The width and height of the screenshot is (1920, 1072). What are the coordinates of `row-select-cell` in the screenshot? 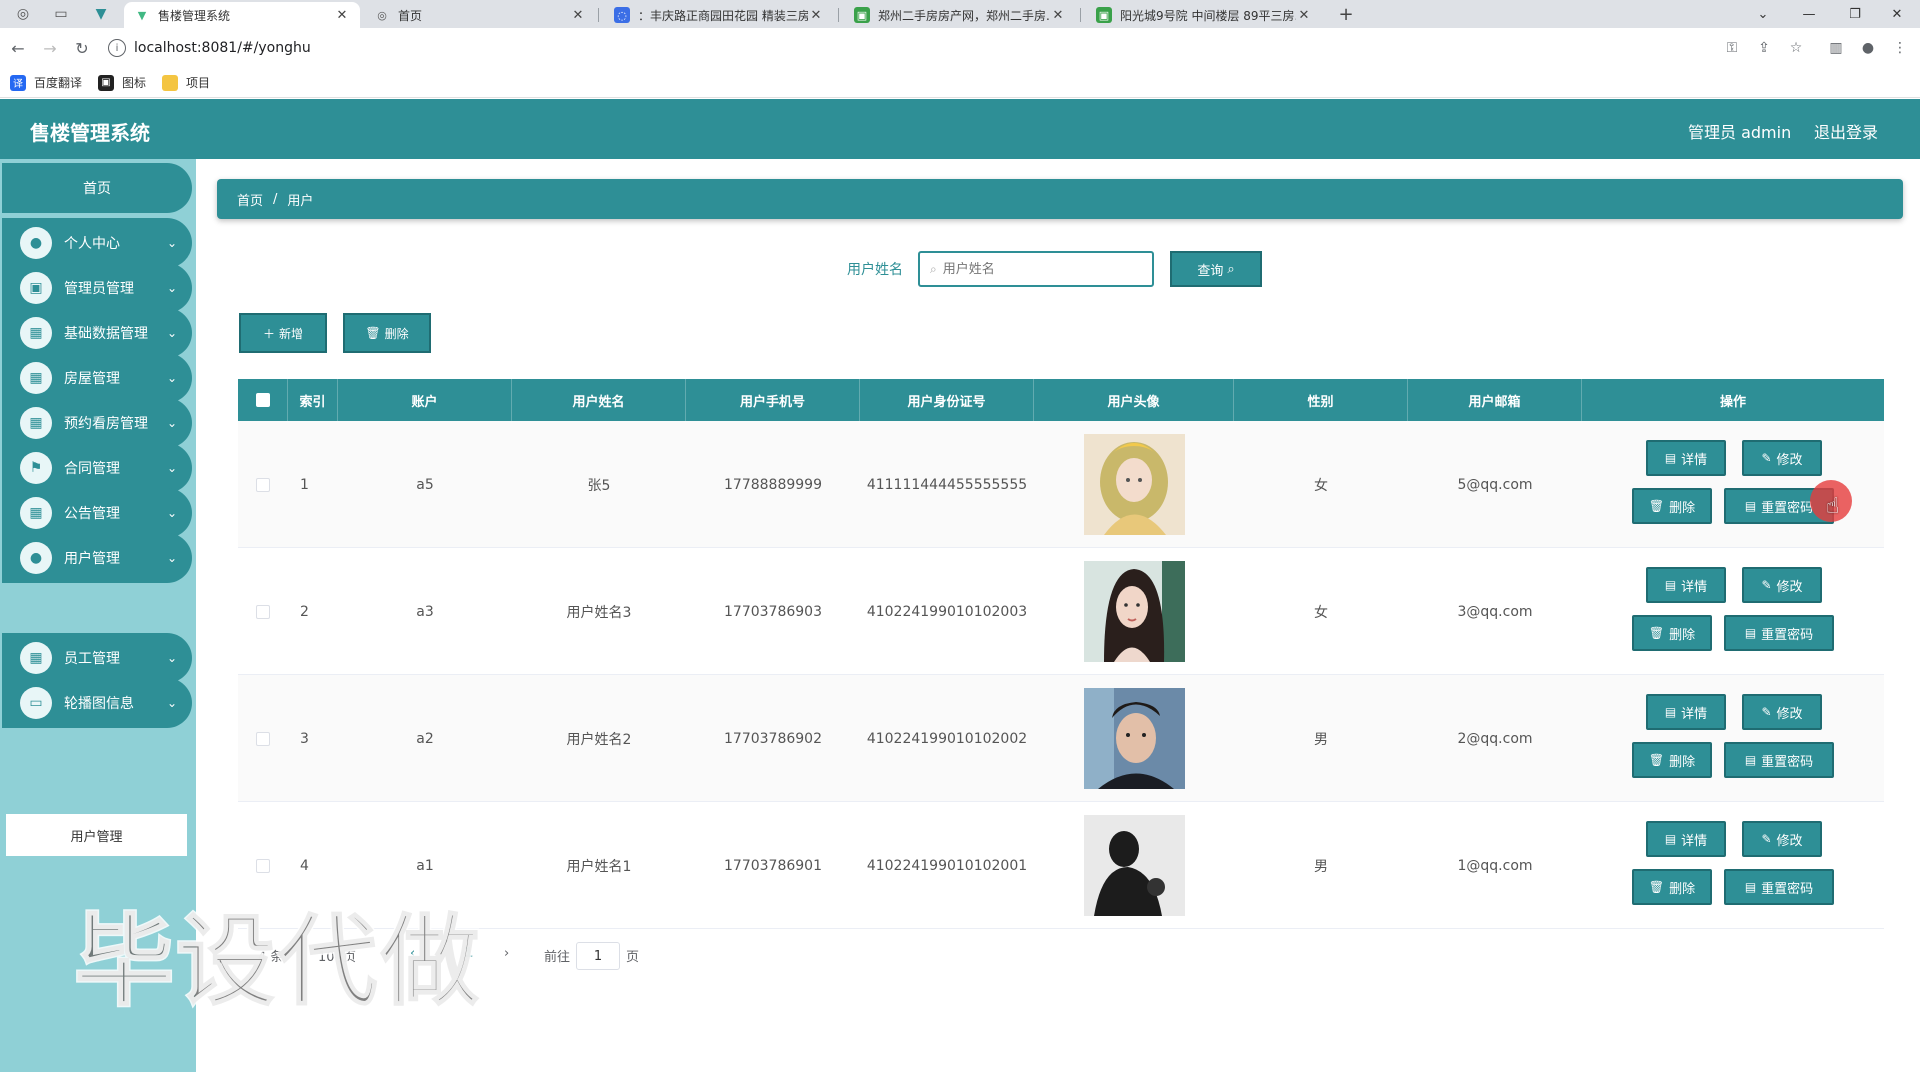 It's located at (263, 611).